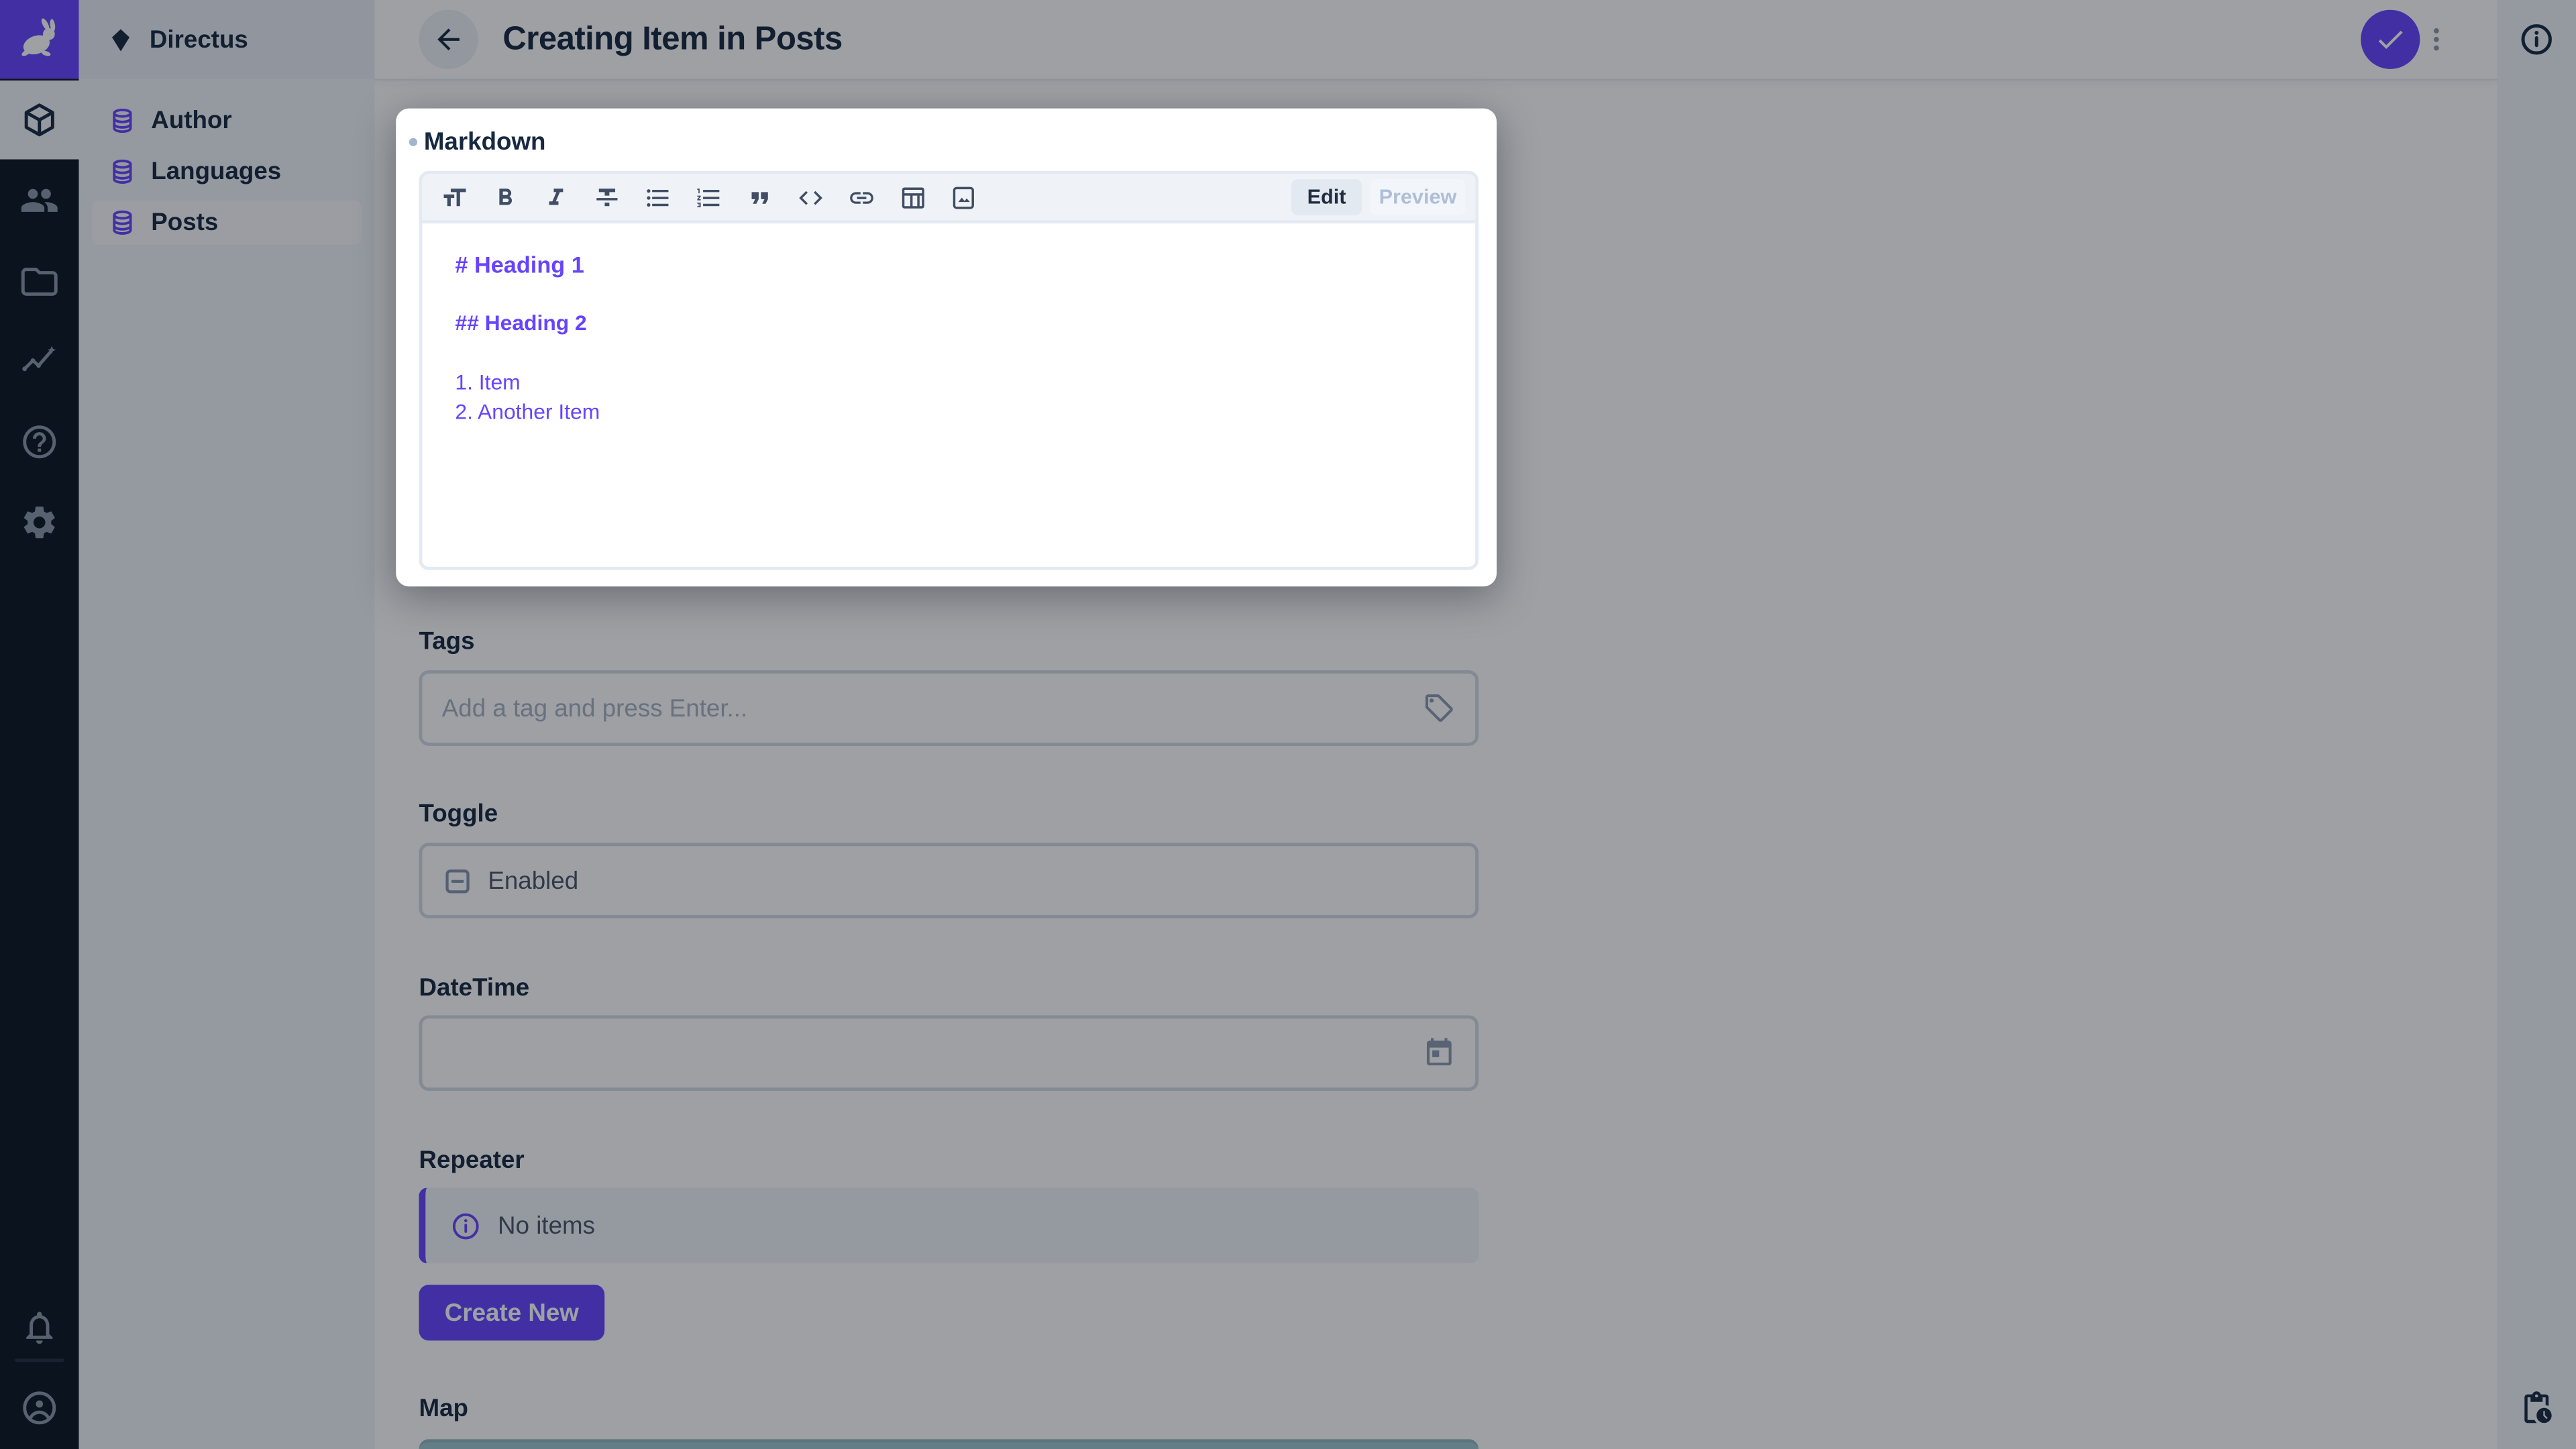 This screenshot has height=1449, width=2576. I want to click on markdown-line: ## Heading 2, so click(521, 322).